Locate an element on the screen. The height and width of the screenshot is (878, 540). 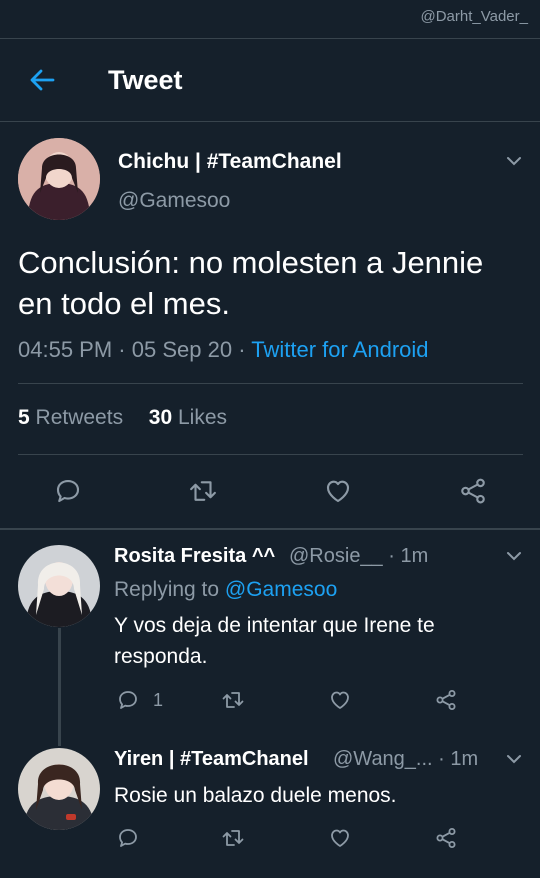
tweet-stats: 5 Retweets 30 Likes is located at coordinates (122, 418).